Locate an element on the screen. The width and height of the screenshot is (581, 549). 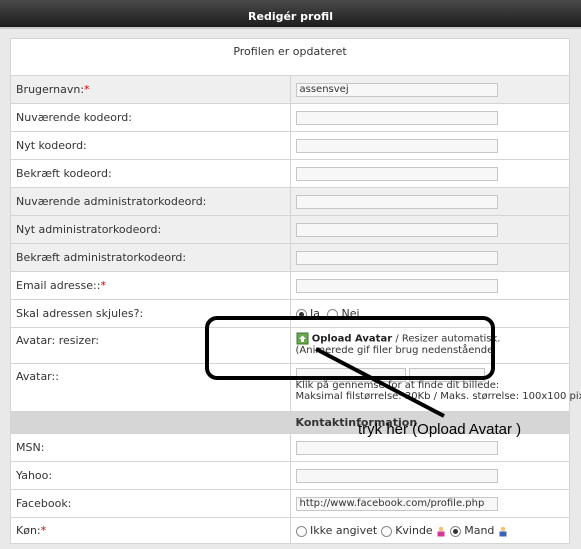
gender-female-radio is located at coordinates (386, 531).